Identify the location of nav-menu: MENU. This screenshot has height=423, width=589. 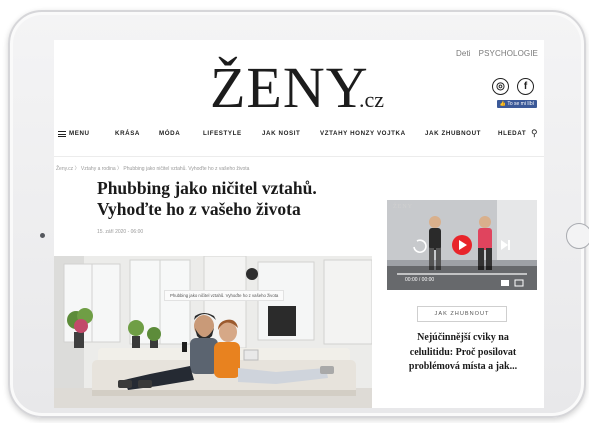
(79, 133).